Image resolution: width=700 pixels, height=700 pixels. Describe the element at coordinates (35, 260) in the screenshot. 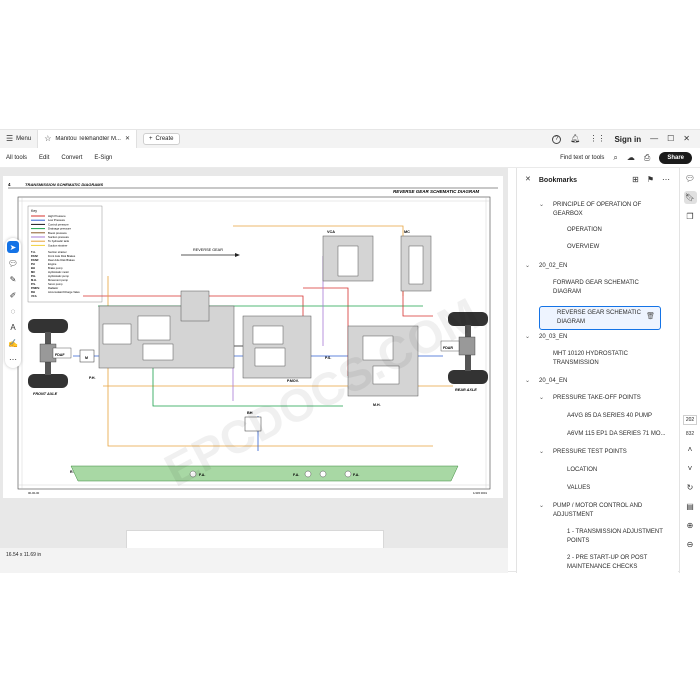

I see `key-abbrev: FDAR` at that location.